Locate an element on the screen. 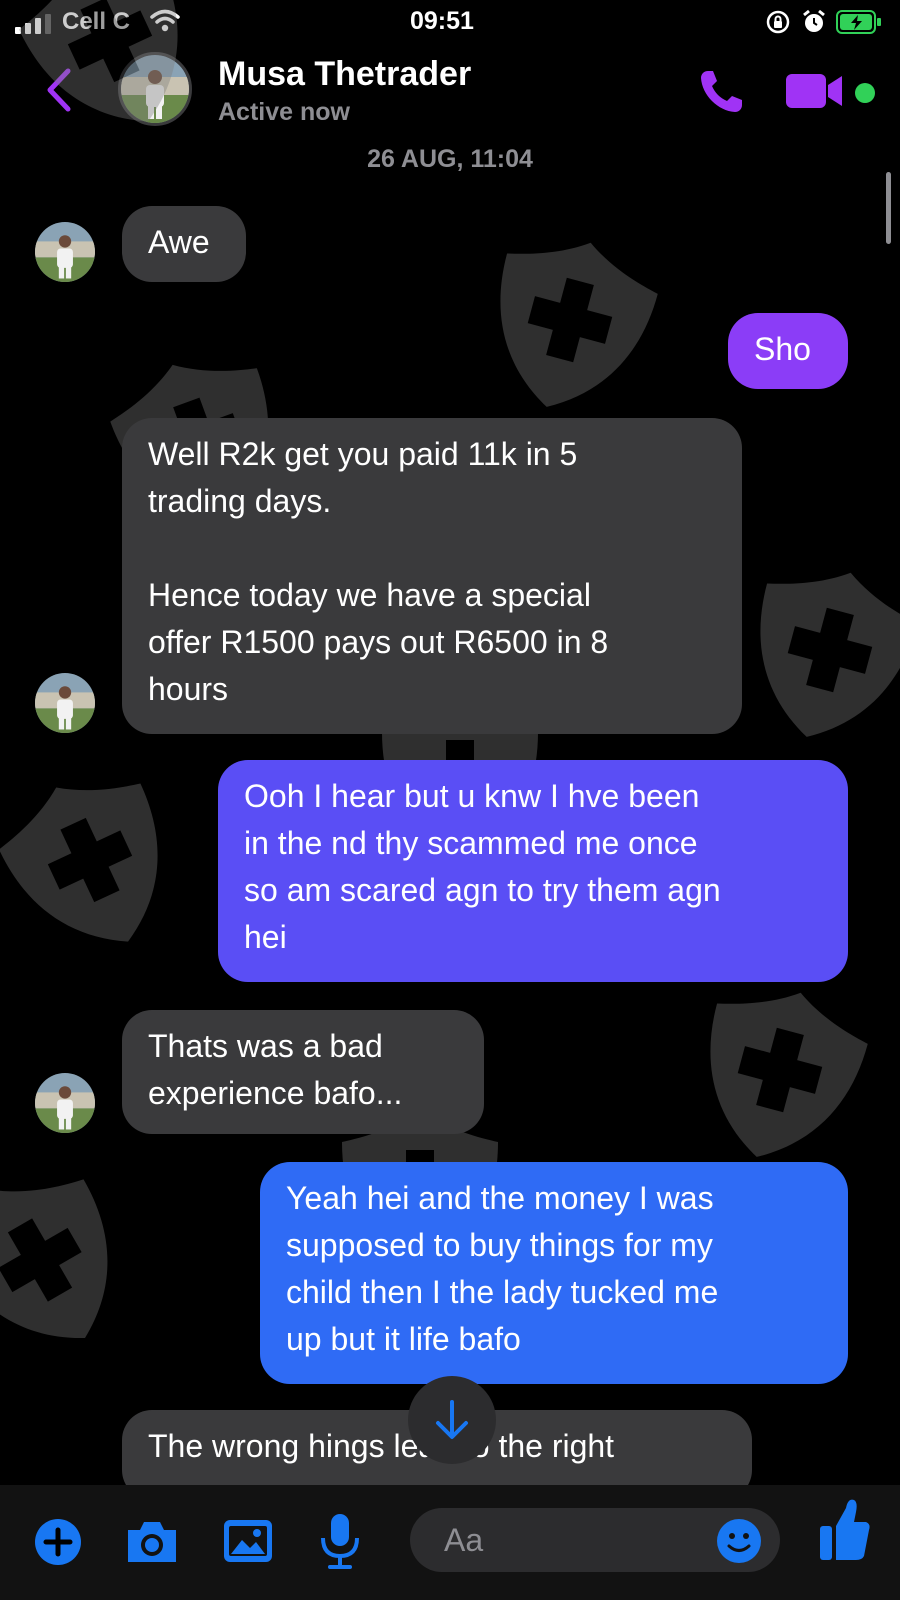 The width and height of the screenshot is (900, 1600). camera-icon is located at coordinates (152, 1541).